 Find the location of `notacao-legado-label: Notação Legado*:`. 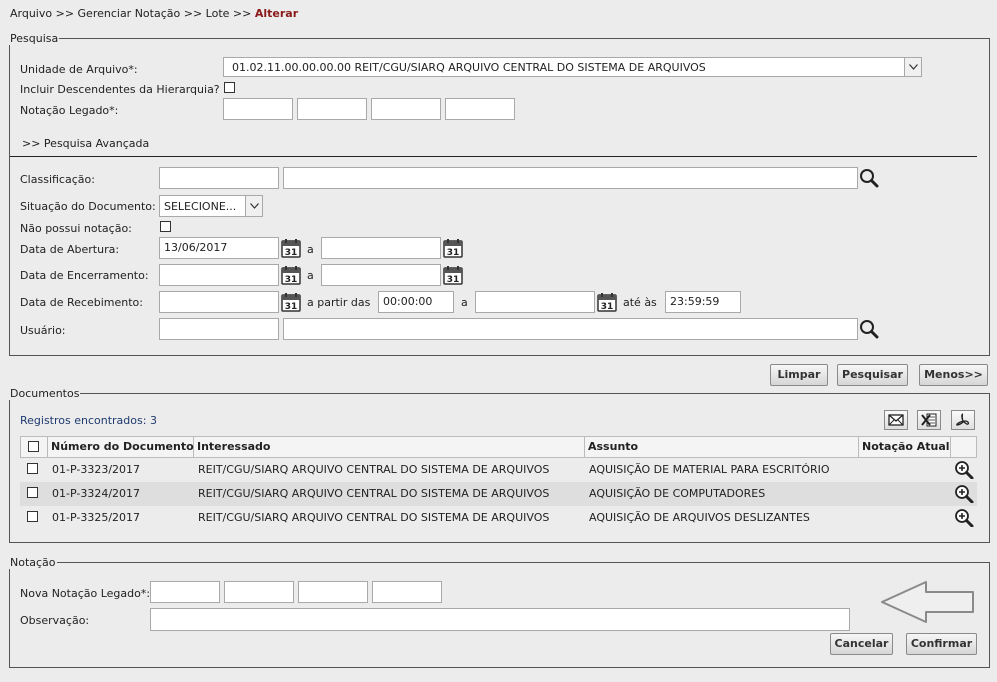

notacao-legado-label: Notação Legado*: is located at coordinates (69, 110).